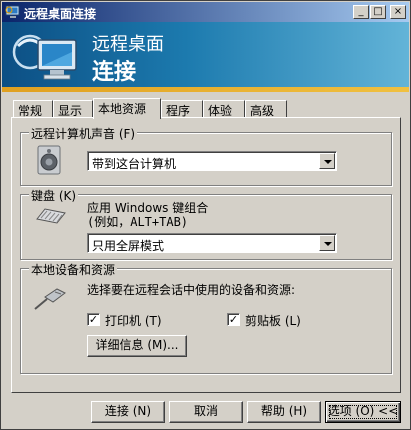 The image size is (411, 430). What do you see at coordinates (128, 246) in the screenshot?
I see `keyboard-select-value: 只用全屏模式` at bounding box center [128, 246].